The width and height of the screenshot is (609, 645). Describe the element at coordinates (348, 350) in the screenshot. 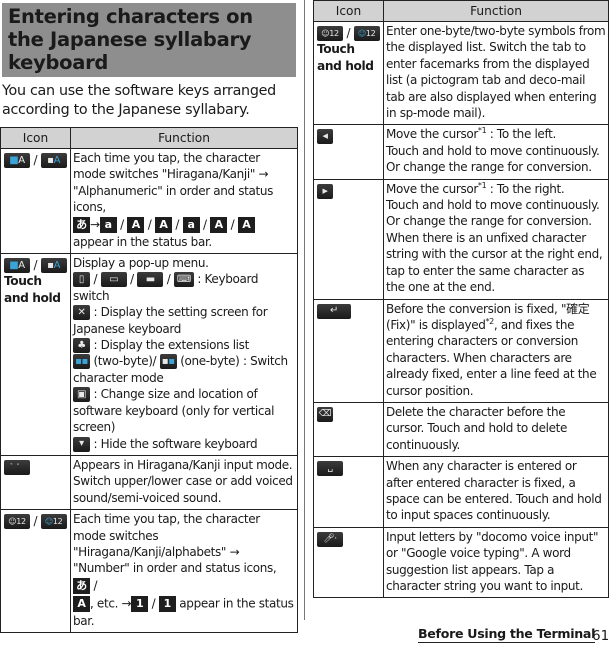

I see `icon-cell: ↵` at that location.